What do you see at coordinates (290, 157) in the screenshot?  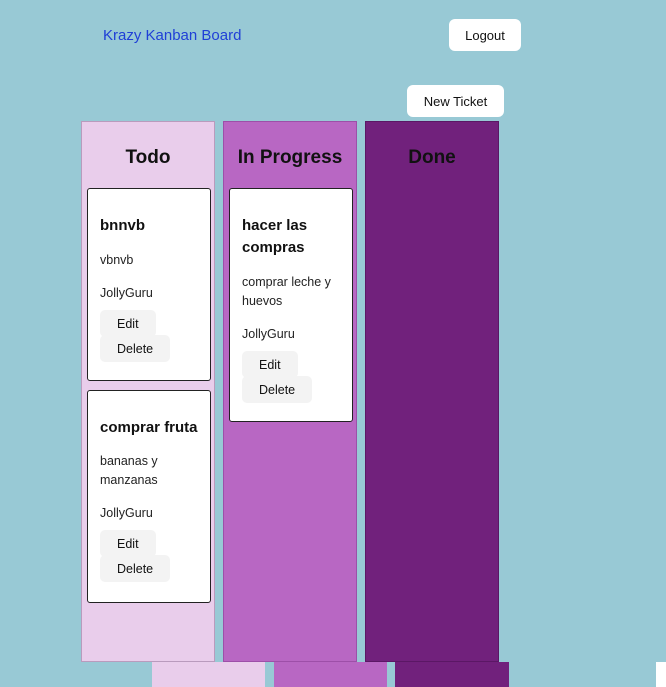 I see `column-title: In Progress` at bounding box center [290, 157].